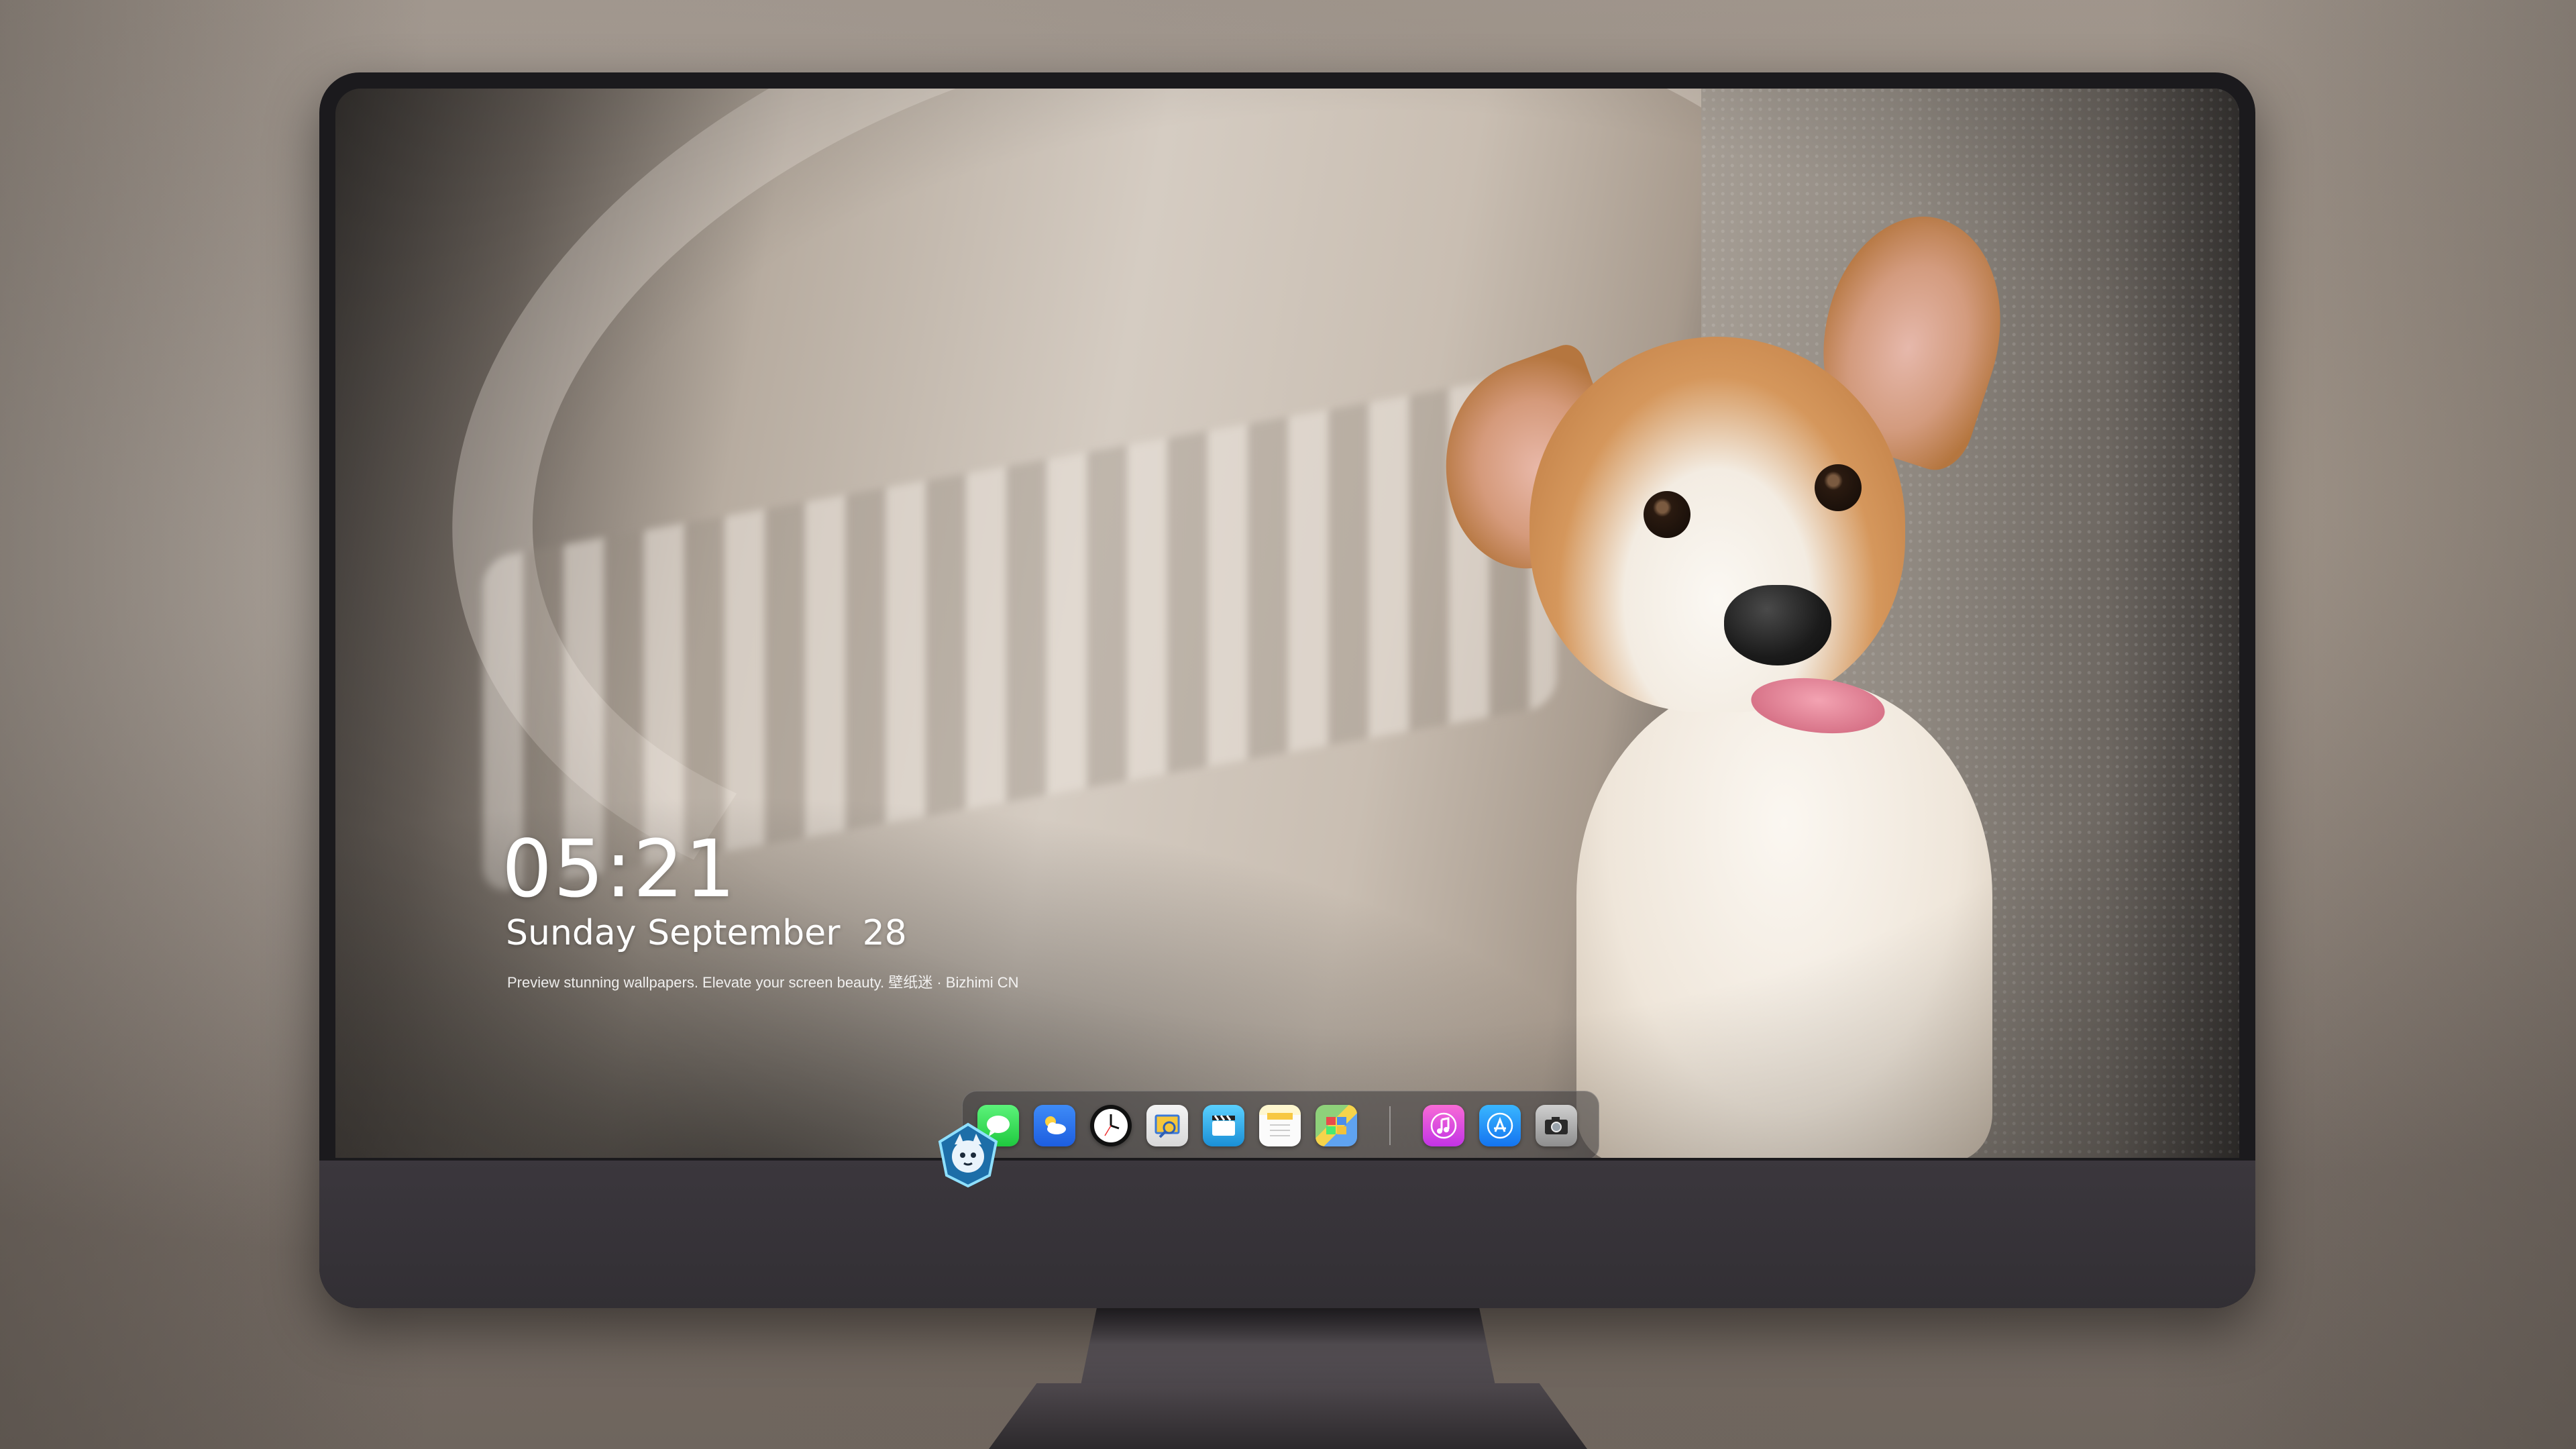 This screenshot has width=2576, height=1449. What do you see at coordinates (1838, 487) in the screenshot?
I see `wallpaper-corgi-eye-right` at bounding box center [1838, 487].